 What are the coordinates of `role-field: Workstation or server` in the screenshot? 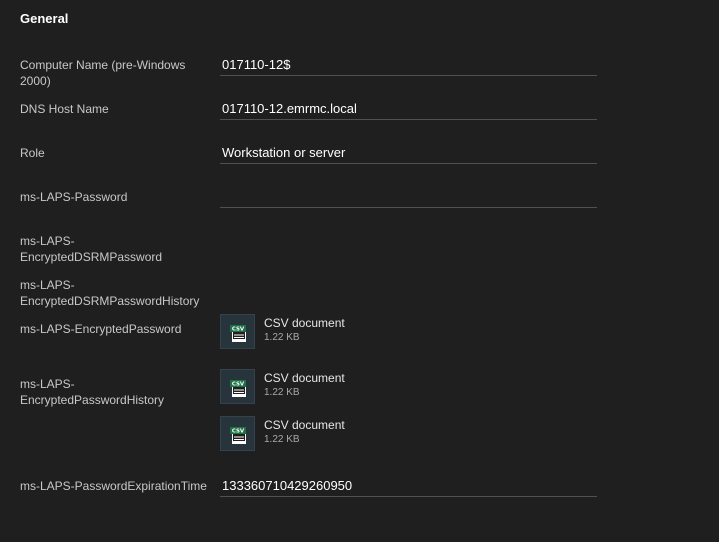 It's located at (408, 153).